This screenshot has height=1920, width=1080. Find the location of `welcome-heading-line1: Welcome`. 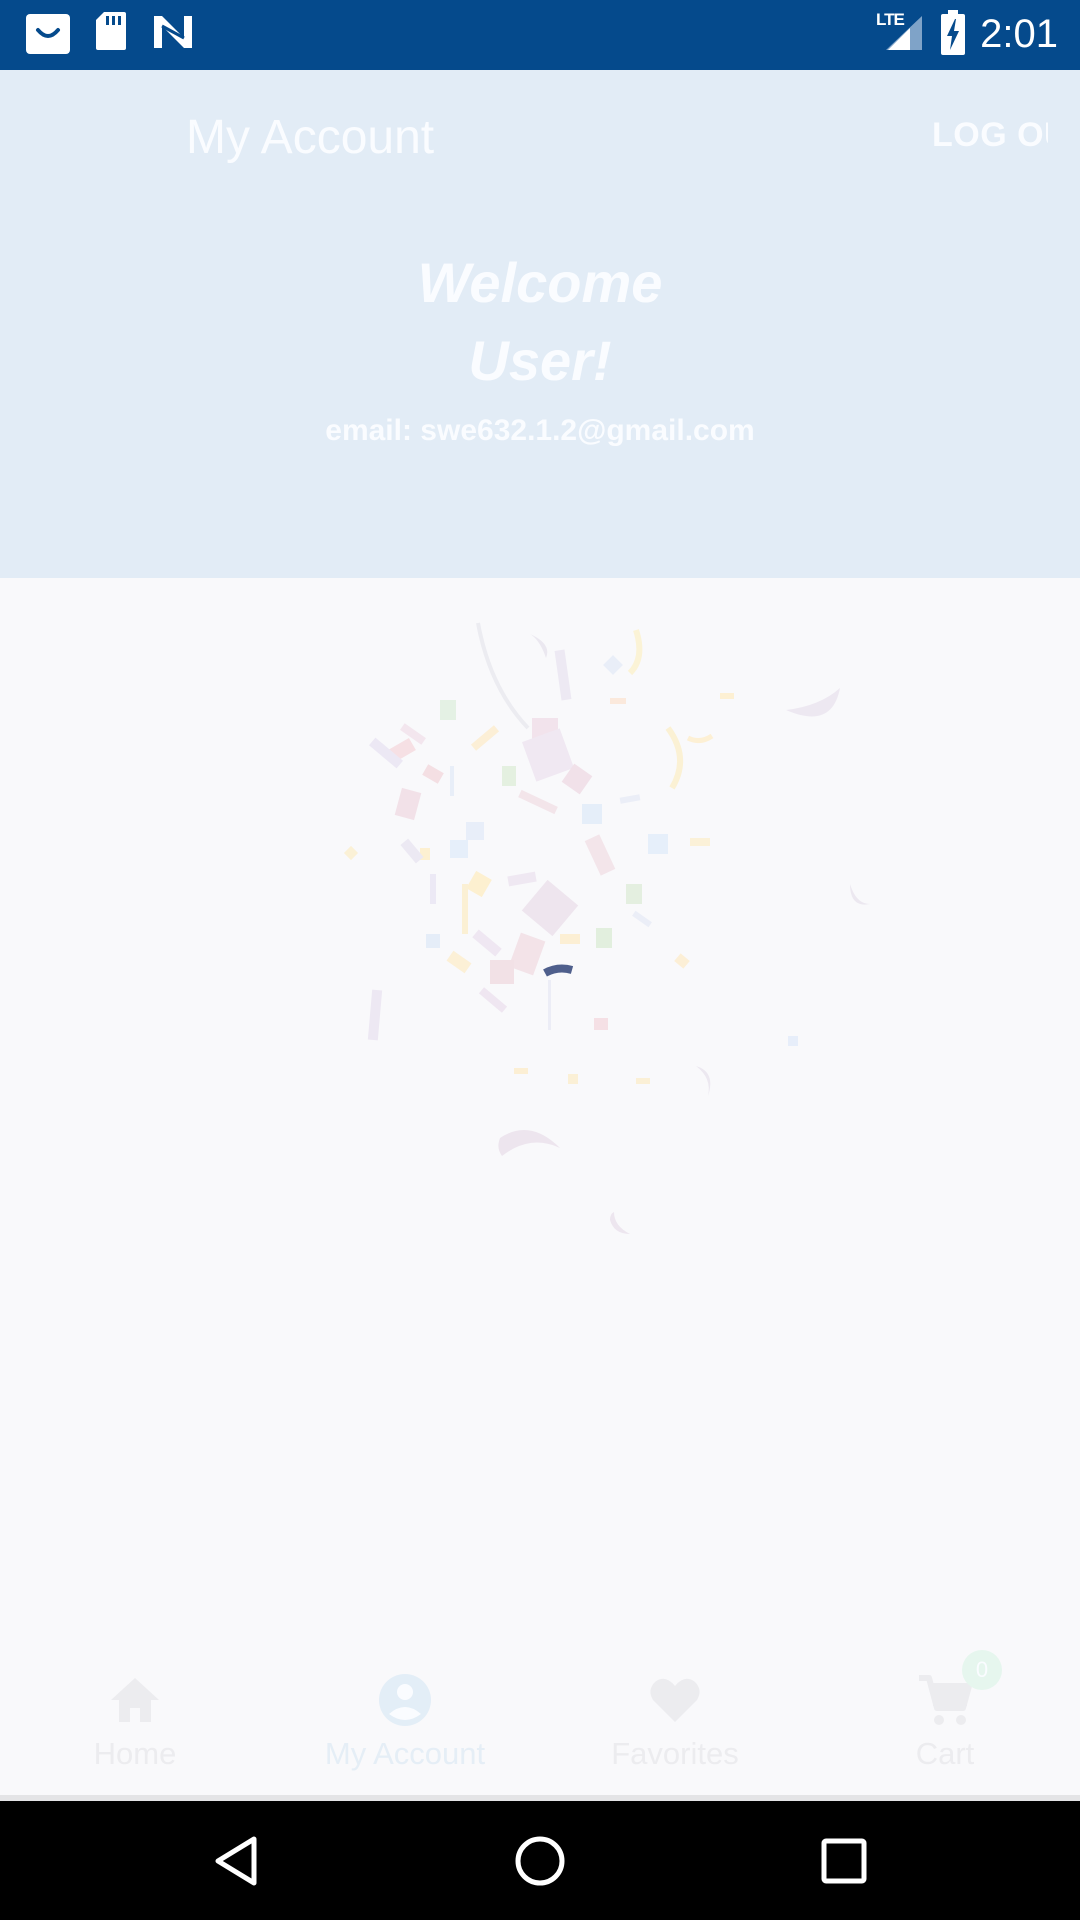

welcome-heading-line1: Welcome is located at coordinates (540, 282).